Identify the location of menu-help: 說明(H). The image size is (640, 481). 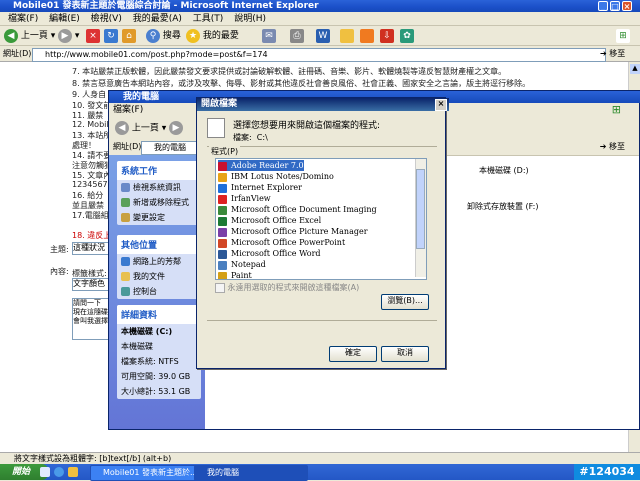
(250, 19).